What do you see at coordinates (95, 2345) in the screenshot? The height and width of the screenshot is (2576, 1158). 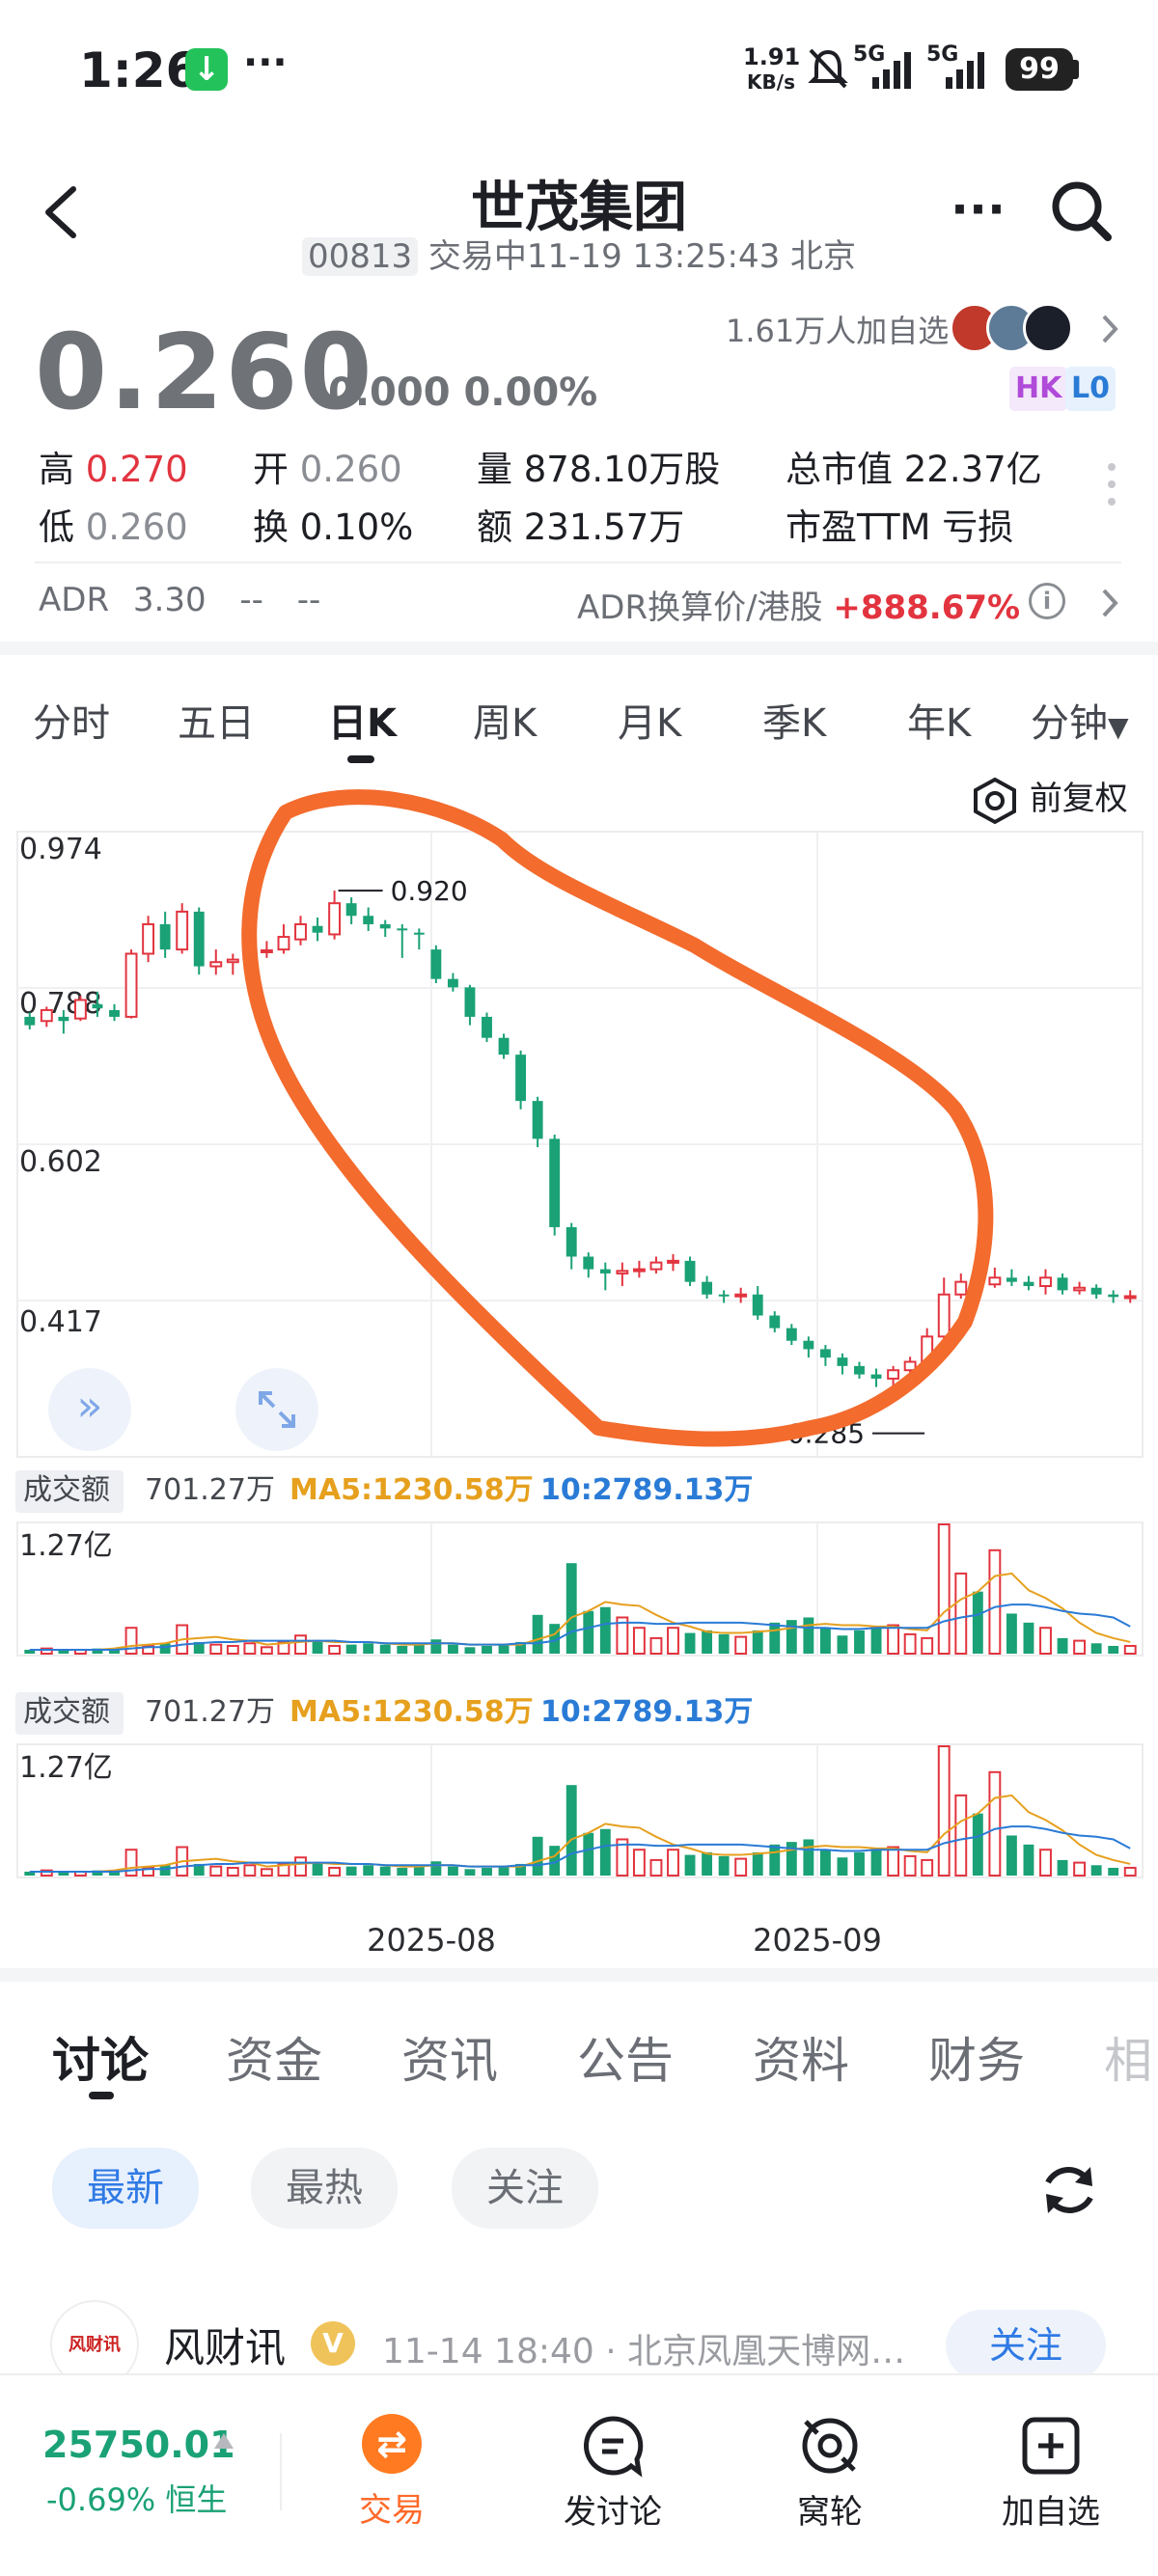 I see `author-logo-text: 风财讯` at bounding box center [95, 2345].